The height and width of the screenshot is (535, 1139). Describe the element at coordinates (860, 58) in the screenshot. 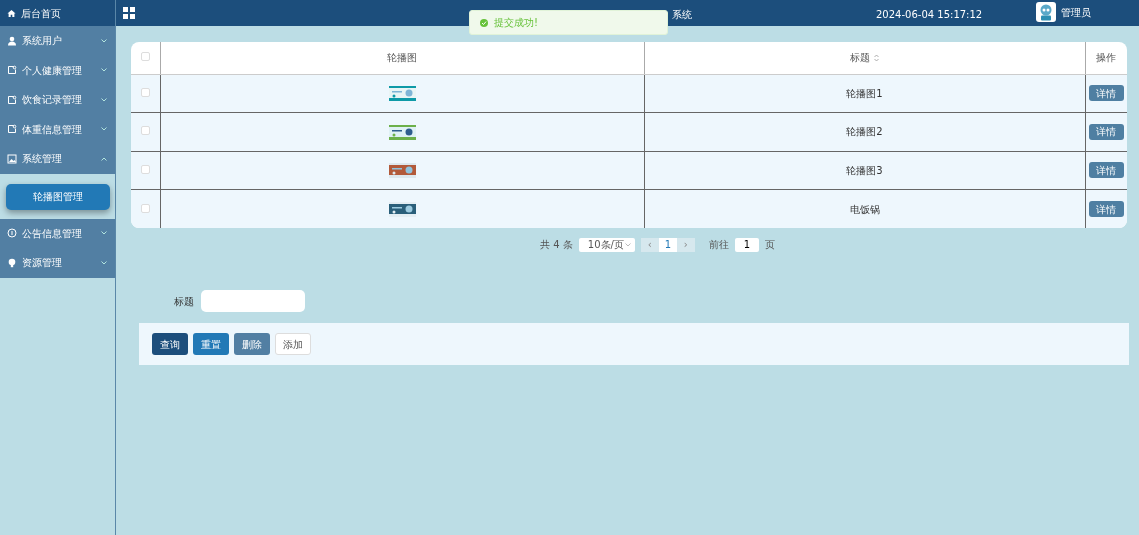

I see `sortable-column-header: 标题` at that location.